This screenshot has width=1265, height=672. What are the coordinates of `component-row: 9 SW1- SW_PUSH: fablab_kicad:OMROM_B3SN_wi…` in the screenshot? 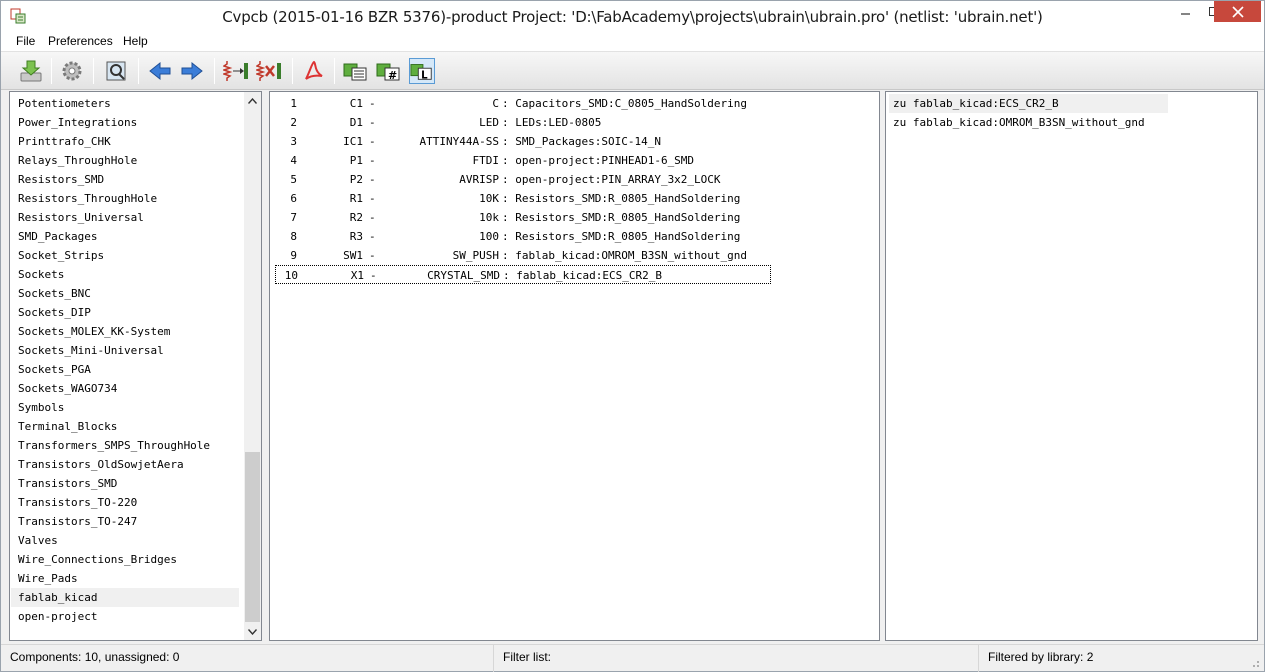 It's located at (523, 255).